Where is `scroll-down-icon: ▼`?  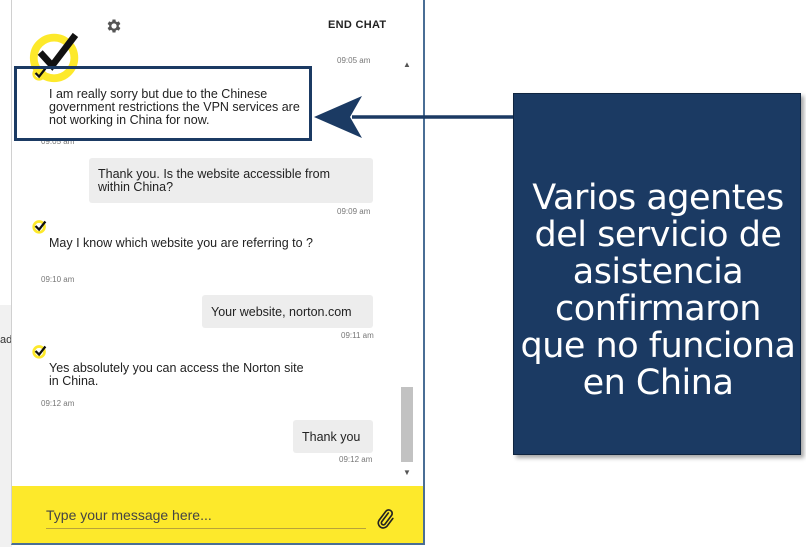 scroll-down-icon: ▼ is located at coordinates (407, 472).